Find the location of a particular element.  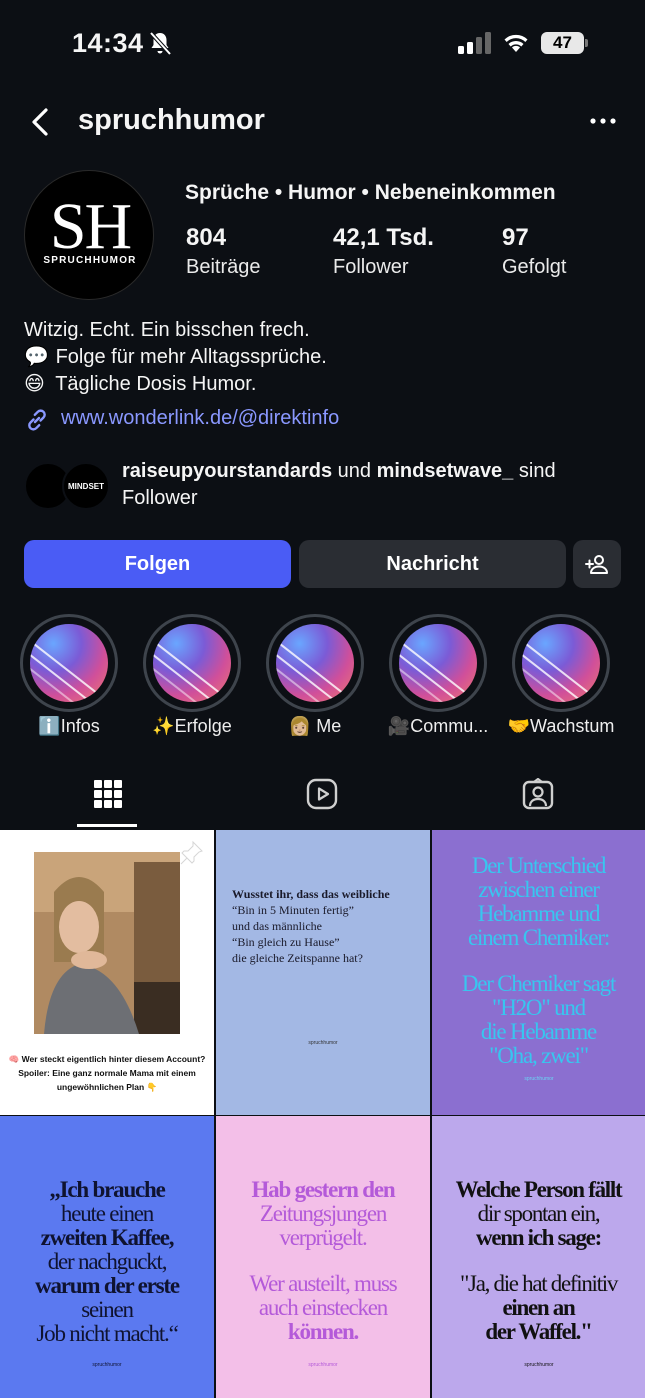

post-2-line-2: “Bin in 5 Minuten fertig” is located at coordinates (293, 910).